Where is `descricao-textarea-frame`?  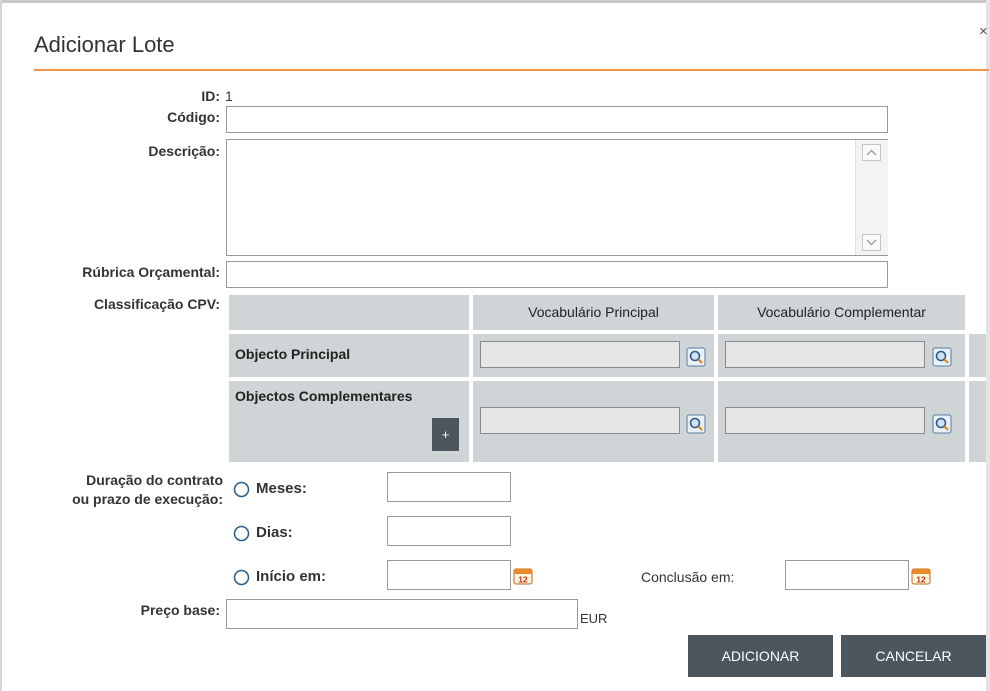
descricao-textarea-frame is located at coordinates (557, 197).